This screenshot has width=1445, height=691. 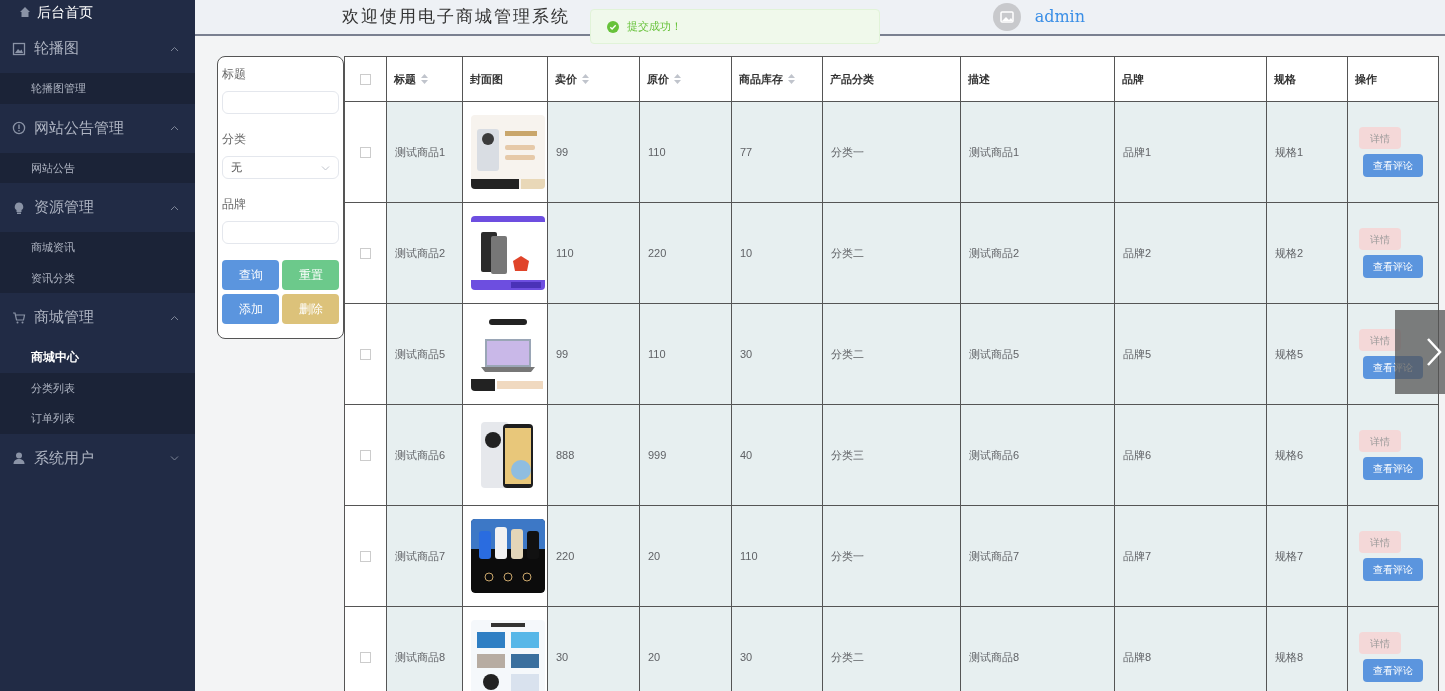 I want to click on table-cell: 规格7, so click(x=1289, y=555).